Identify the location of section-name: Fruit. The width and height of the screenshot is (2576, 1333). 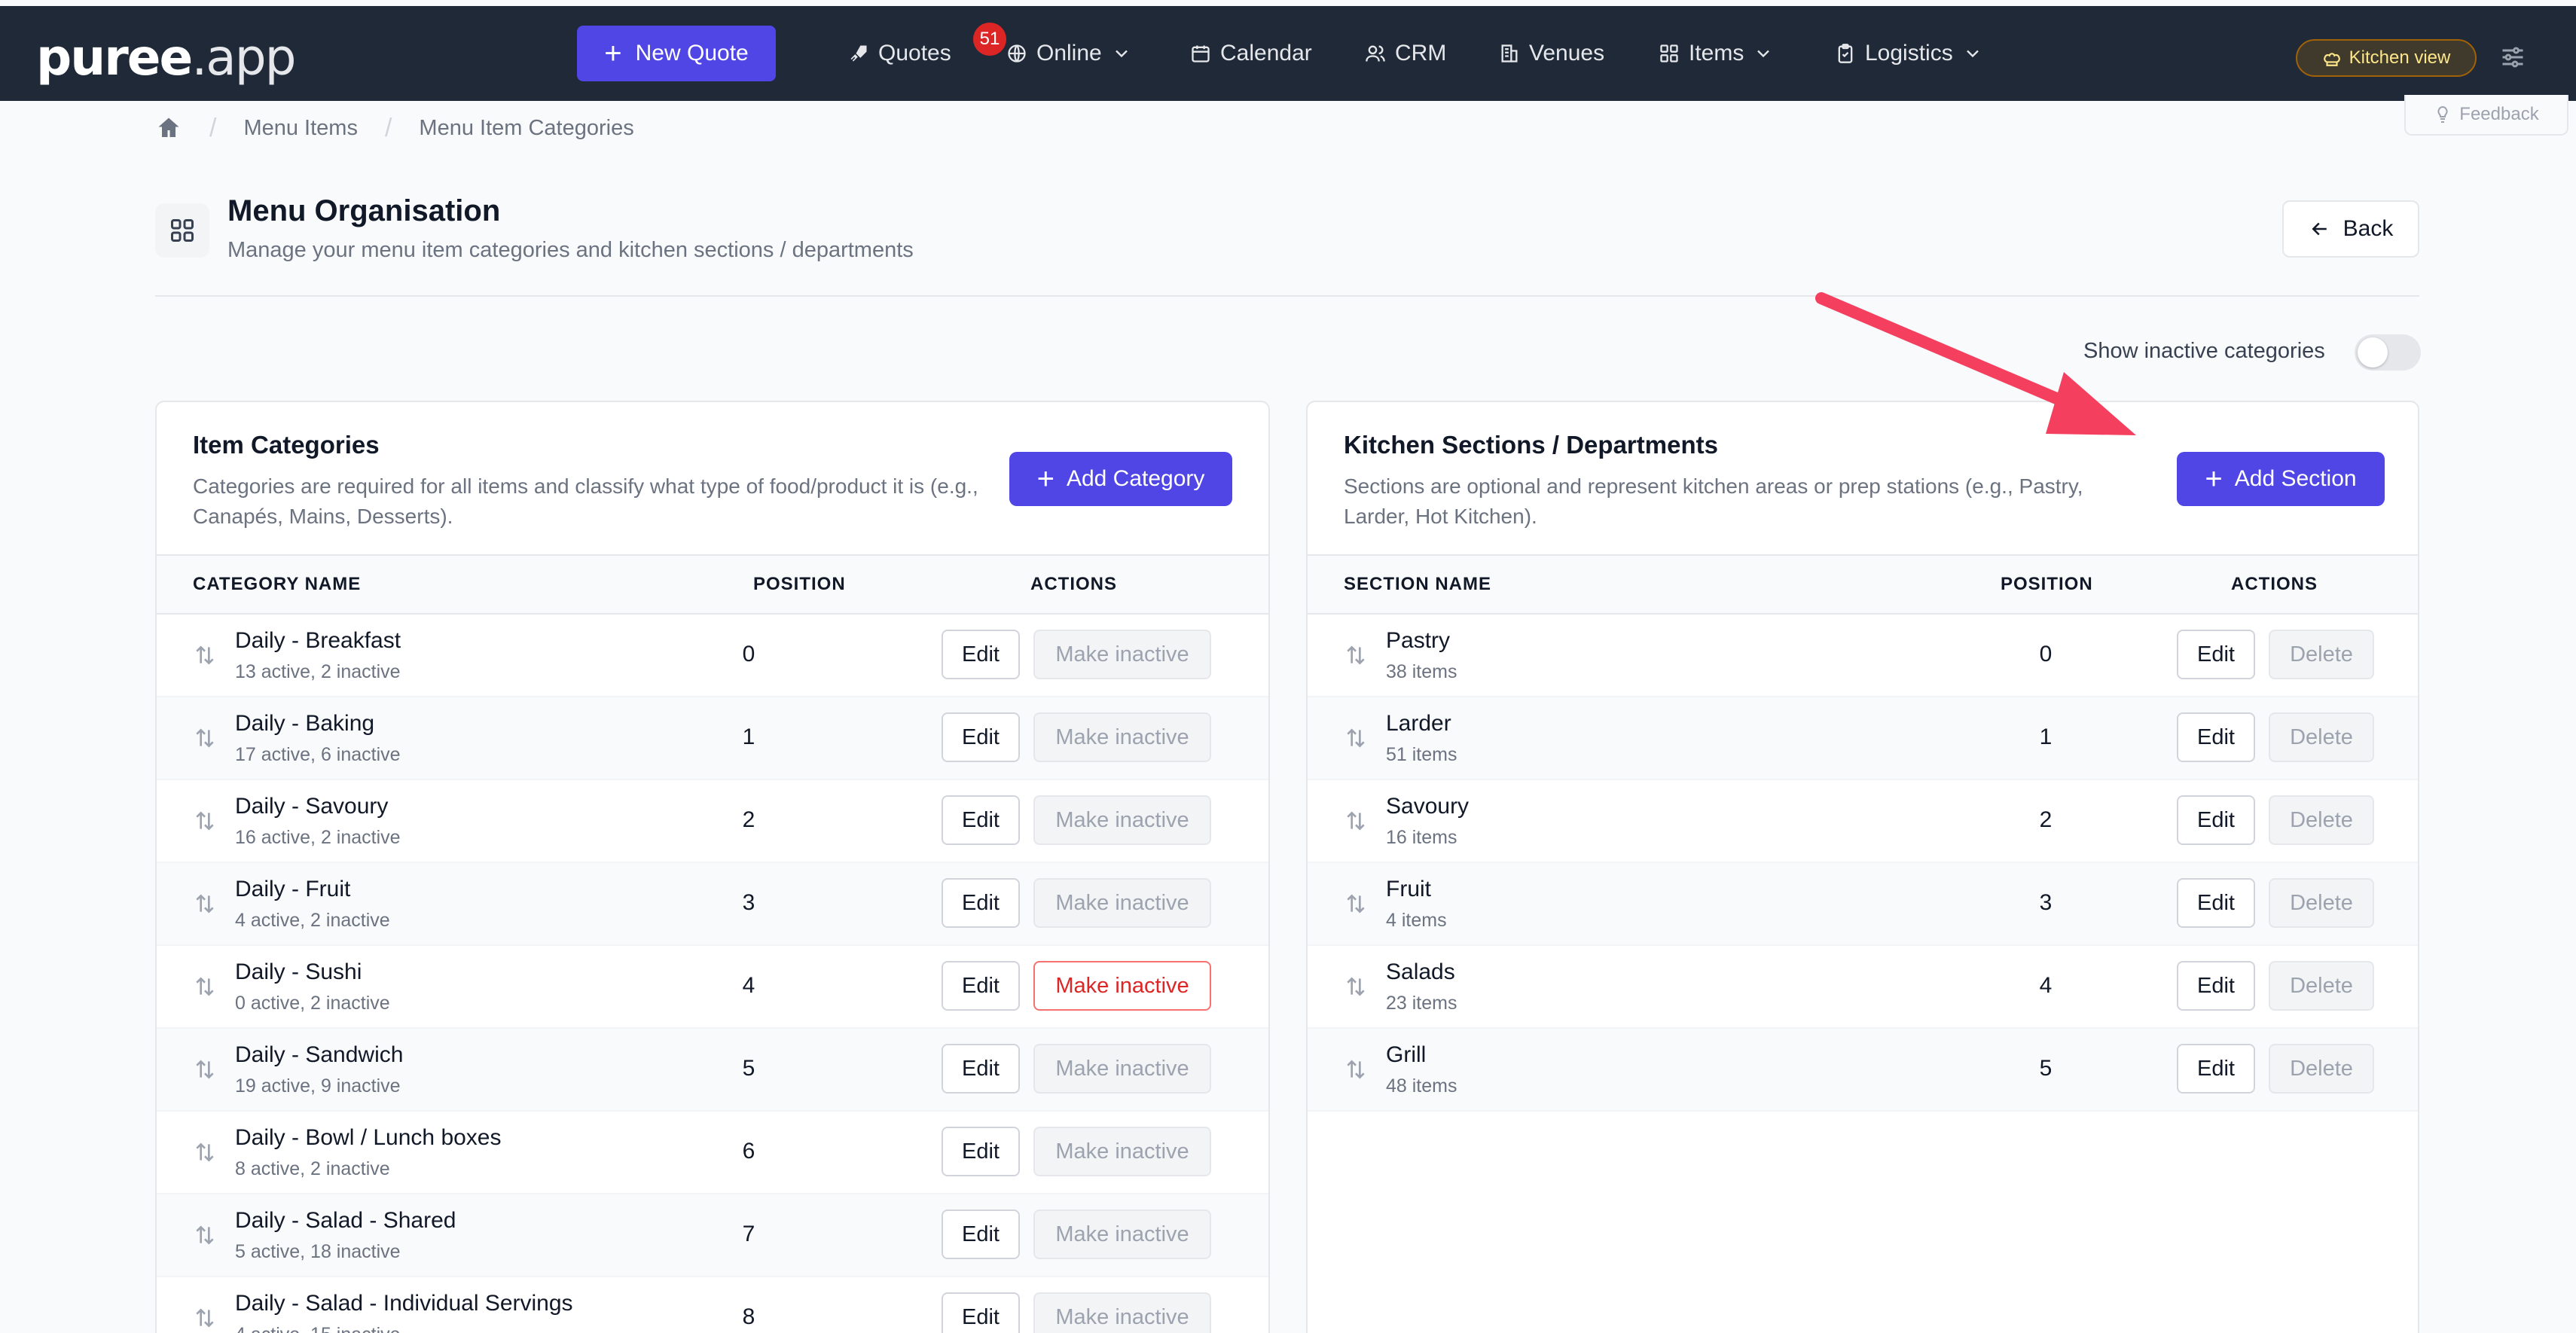
(1409, 889).